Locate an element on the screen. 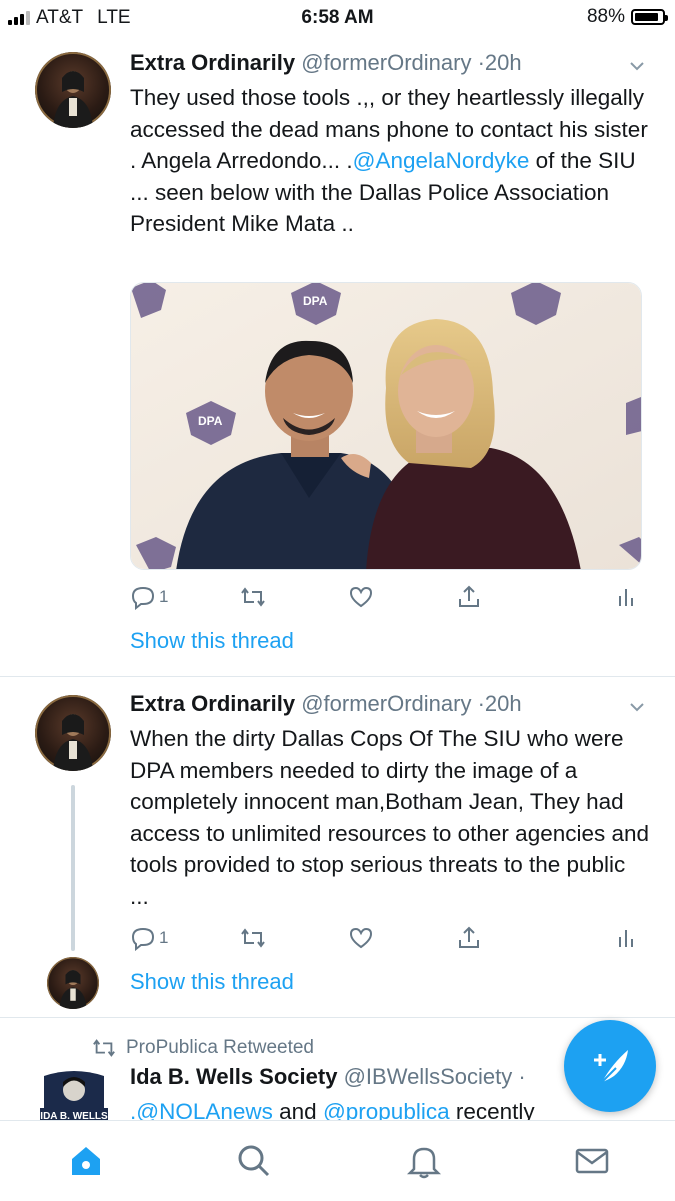  compose-button is located at coordinates (610, 1066).